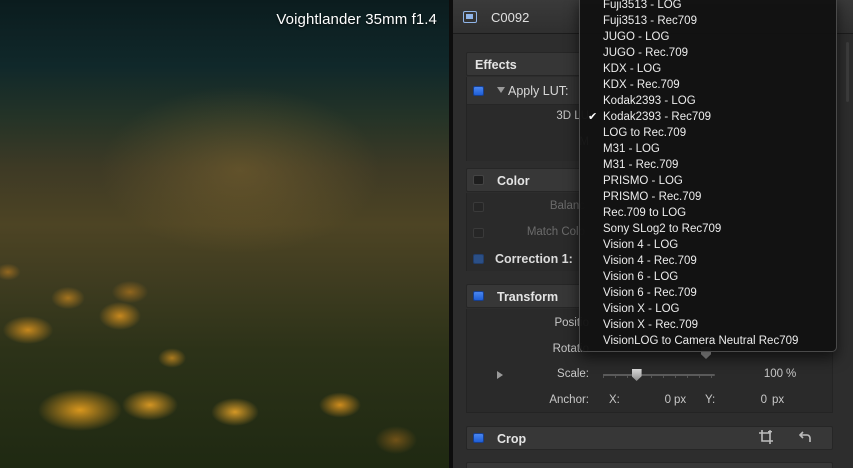  I want to click on scale-unit: %, so click(791, 374).